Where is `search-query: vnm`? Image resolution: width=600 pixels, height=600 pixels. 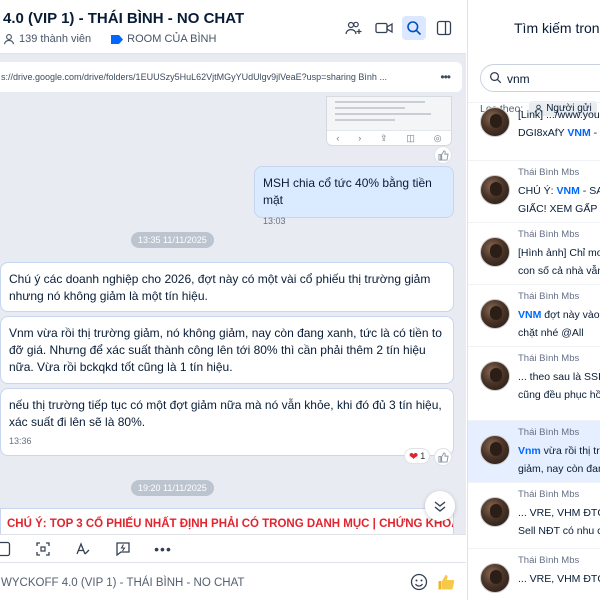
search-query: vnm is located at coordinates (518, 79).